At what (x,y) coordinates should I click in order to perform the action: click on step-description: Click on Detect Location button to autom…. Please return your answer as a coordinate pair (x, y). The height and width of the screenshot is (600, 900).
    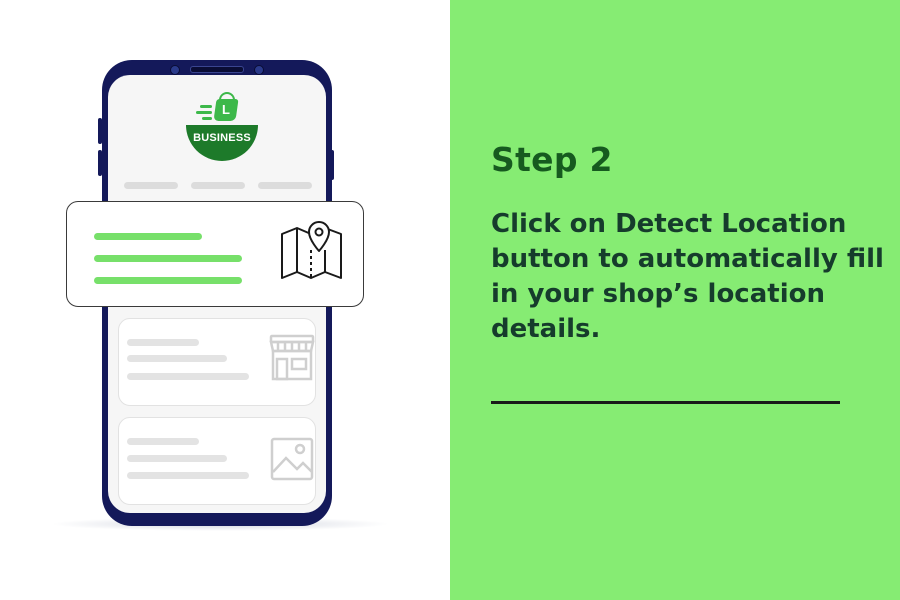
    Looking at the image, I should click on (687, 276).